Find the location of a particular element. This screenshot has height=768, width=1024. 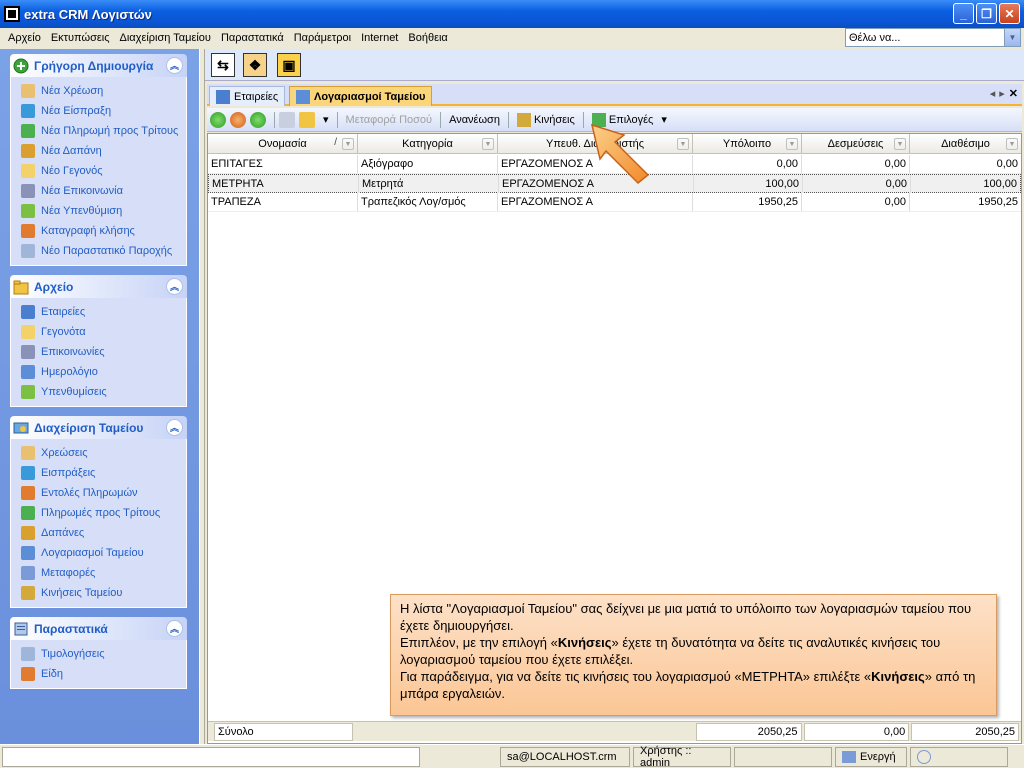

tab-left-icon: ◂ is located at coordinates (995, 94).